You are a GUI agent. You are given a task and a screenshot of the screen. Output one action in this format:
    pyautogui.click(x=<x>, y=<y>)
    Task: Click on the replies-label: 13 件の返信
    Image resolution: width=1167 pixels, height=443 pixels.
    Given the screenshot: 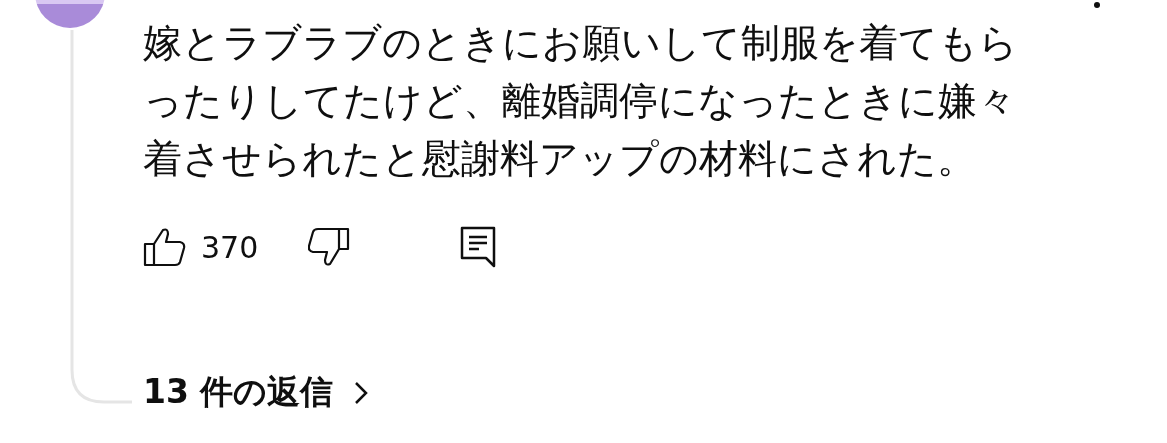 What is the action you would take?
    pyautogui.click(x=238, y=392)
    